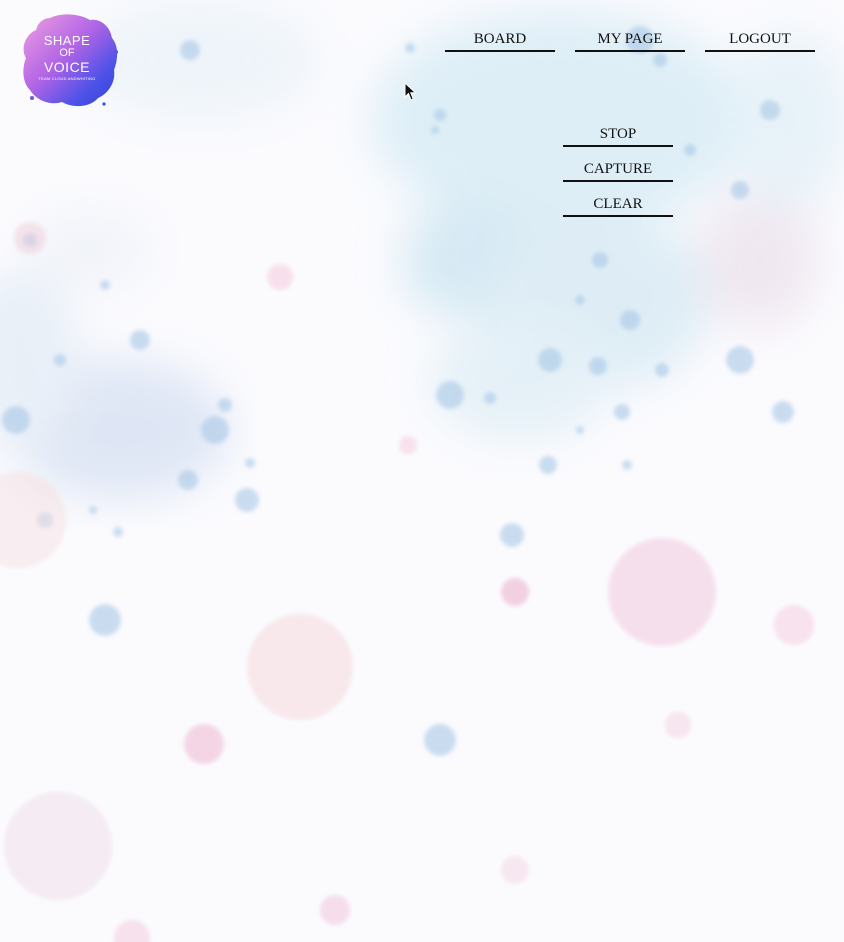 The width and height of the screenshot is (844, 942). I want to click on clear-button: CLEAR, so click(618, 205).